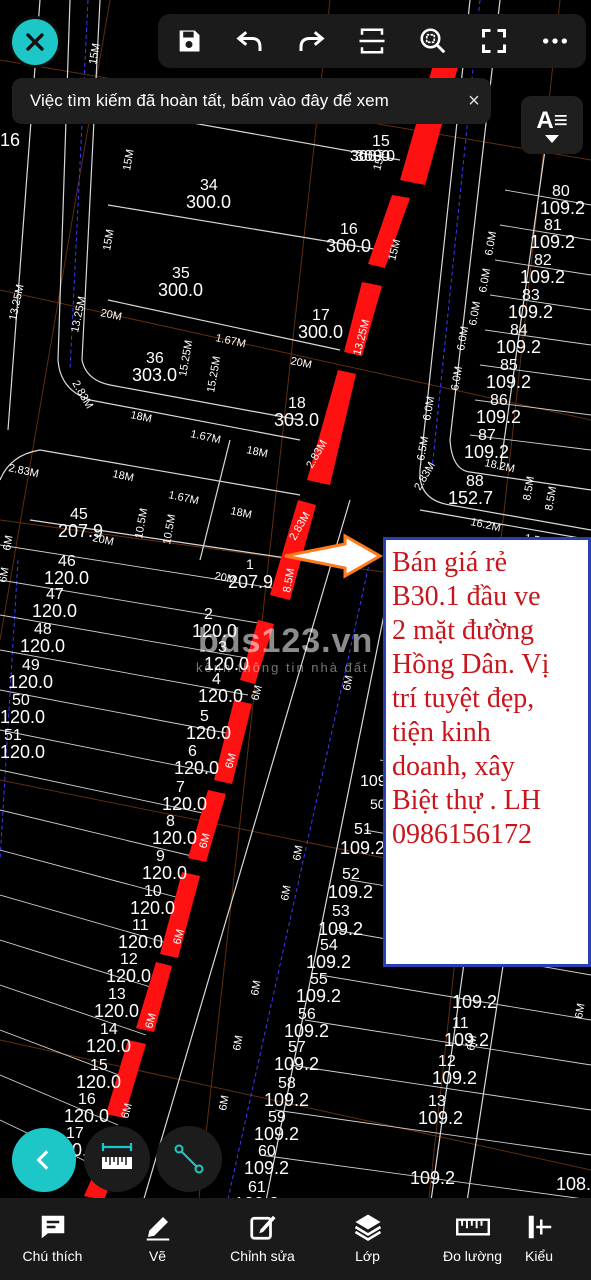 The width and height of the screenshot is (591, 1280). What do you see at coordinates (573, 1184) in the screenshot?
I see `map-label: 108.0` at bounding box center [573, 1184].